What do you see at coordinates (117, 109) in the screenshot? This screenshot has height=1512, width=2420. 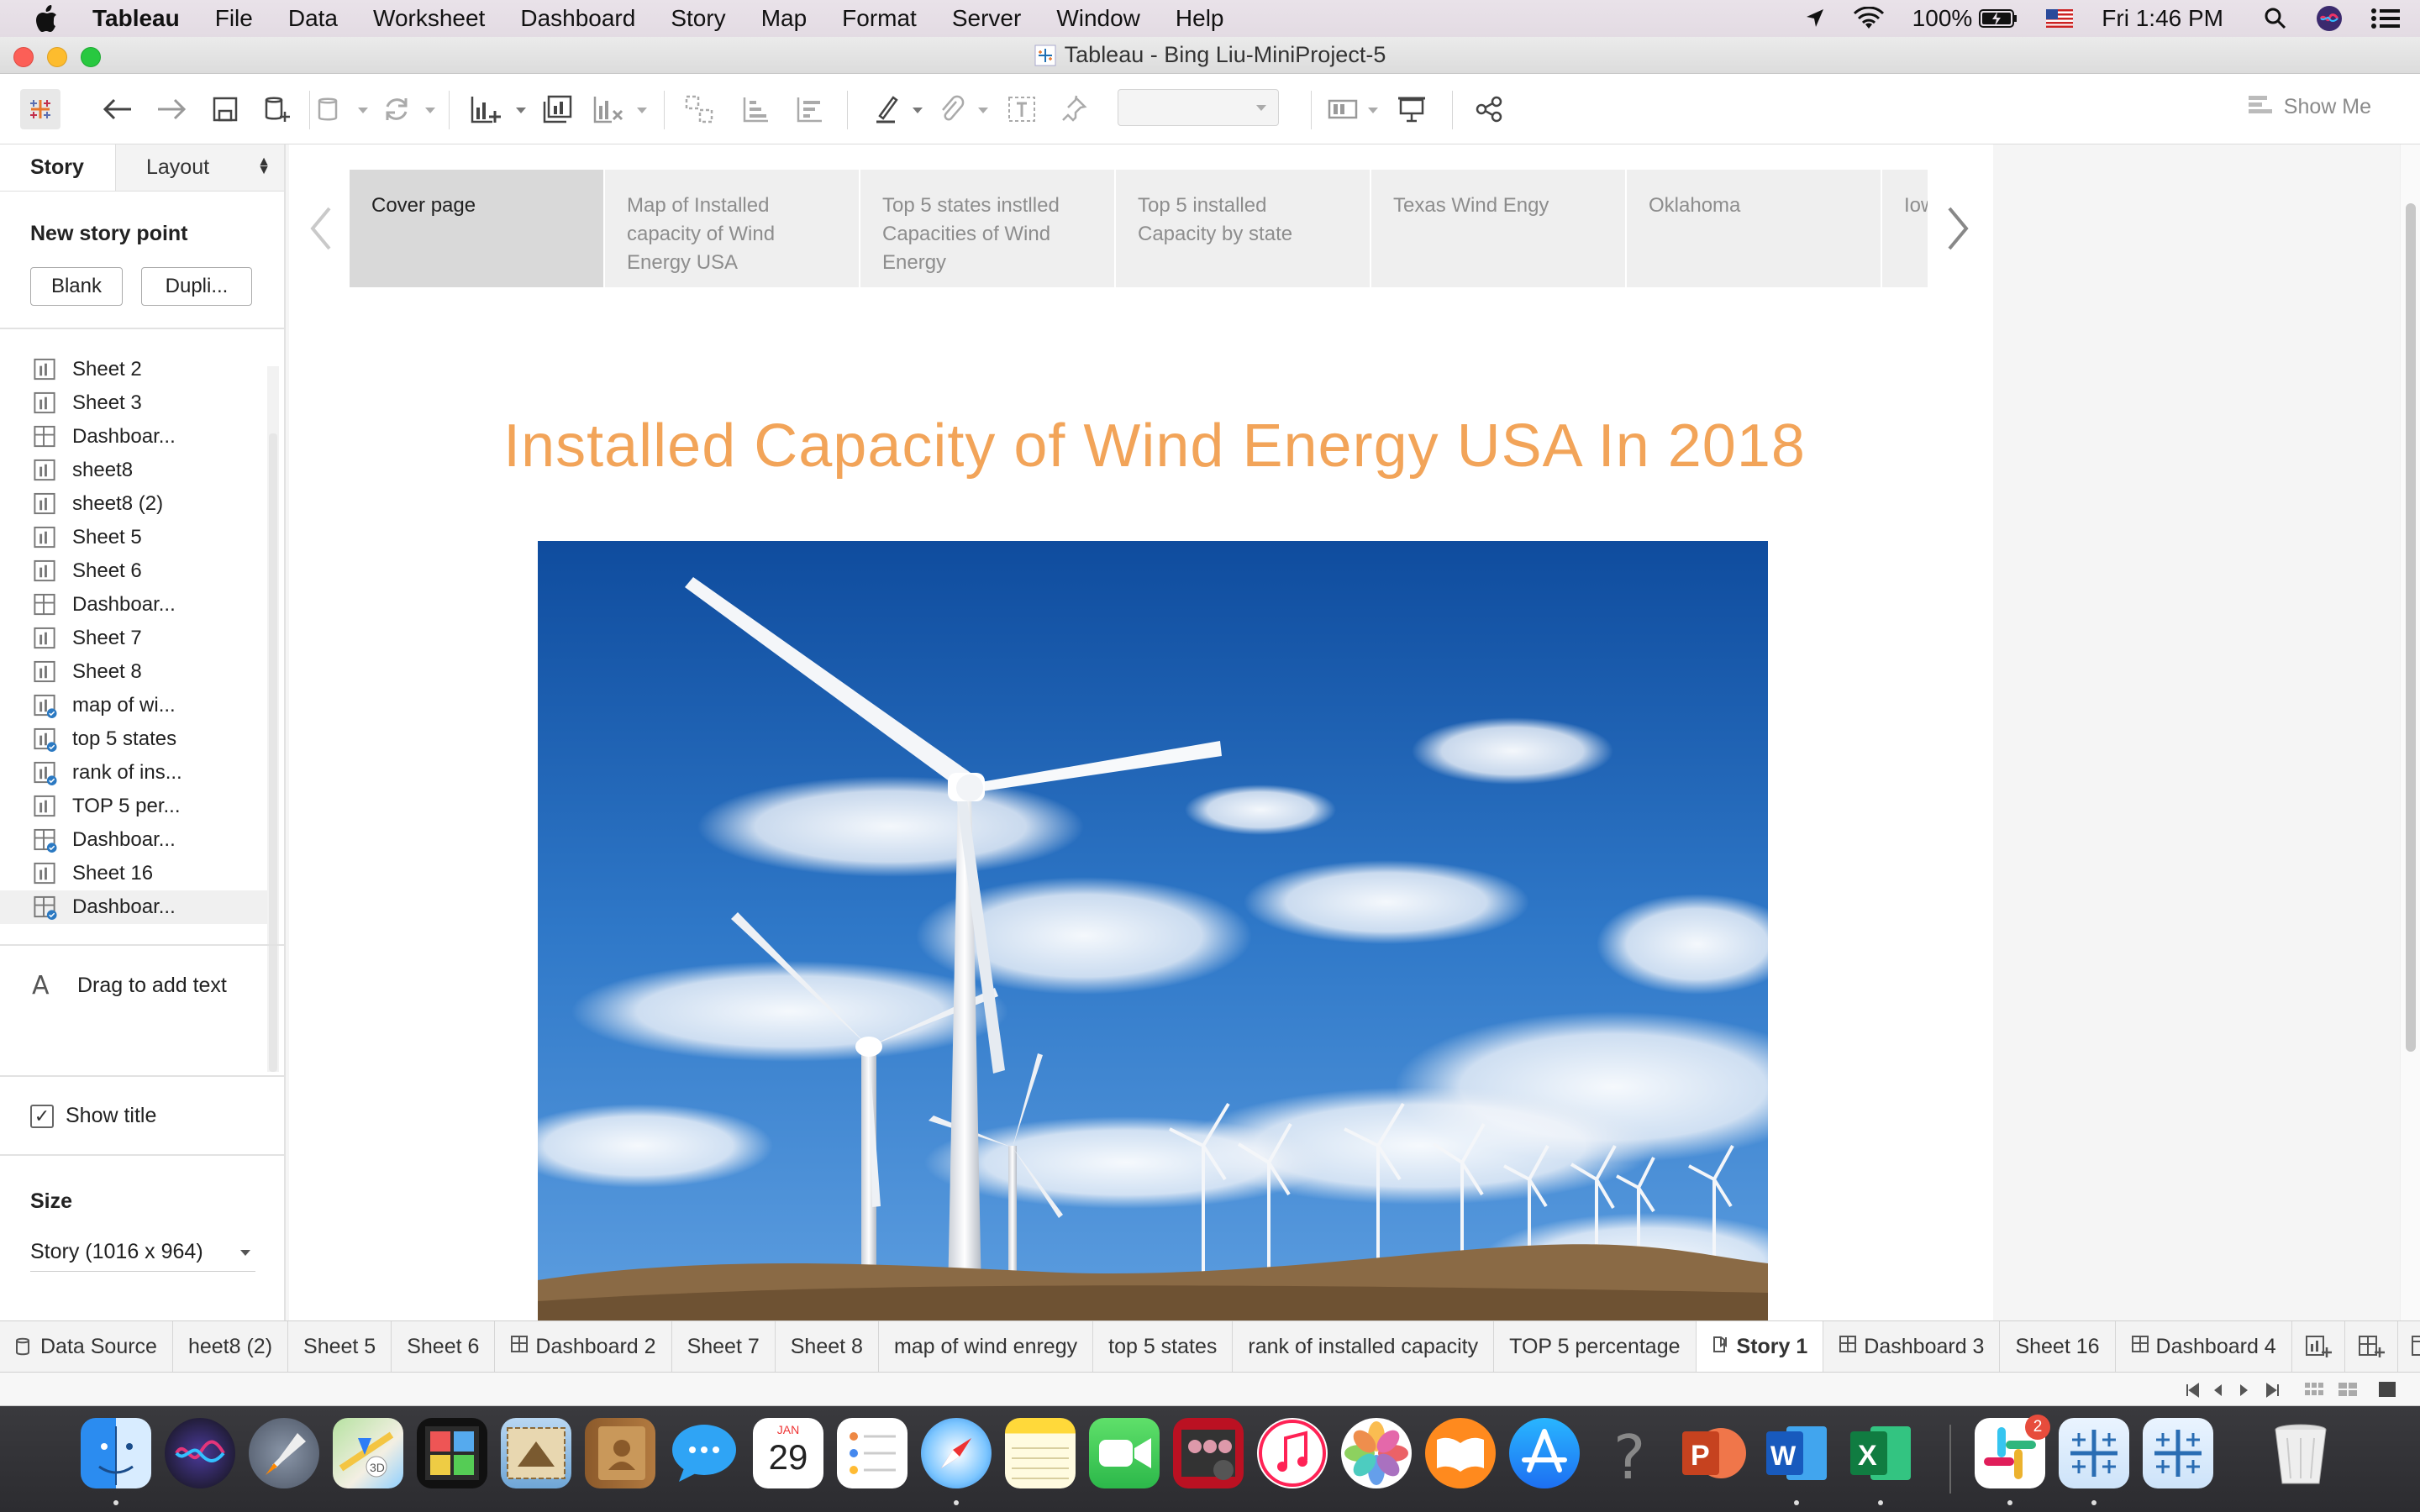 I see `undo-button` at bounding box center [117, 109].